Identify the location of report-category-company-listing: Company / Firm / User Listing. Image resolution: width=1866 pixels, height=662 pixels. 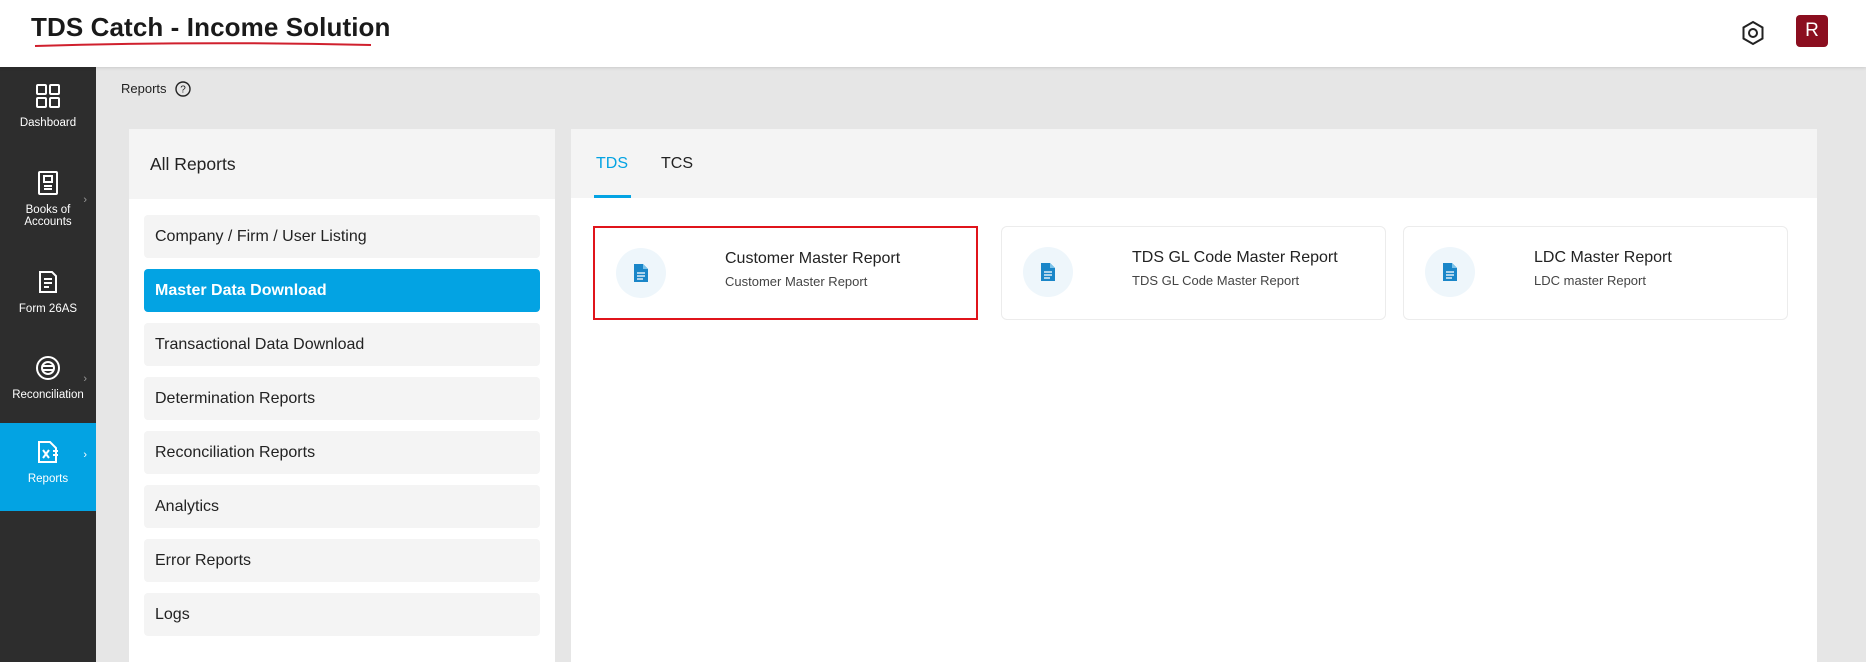
(342, 236).